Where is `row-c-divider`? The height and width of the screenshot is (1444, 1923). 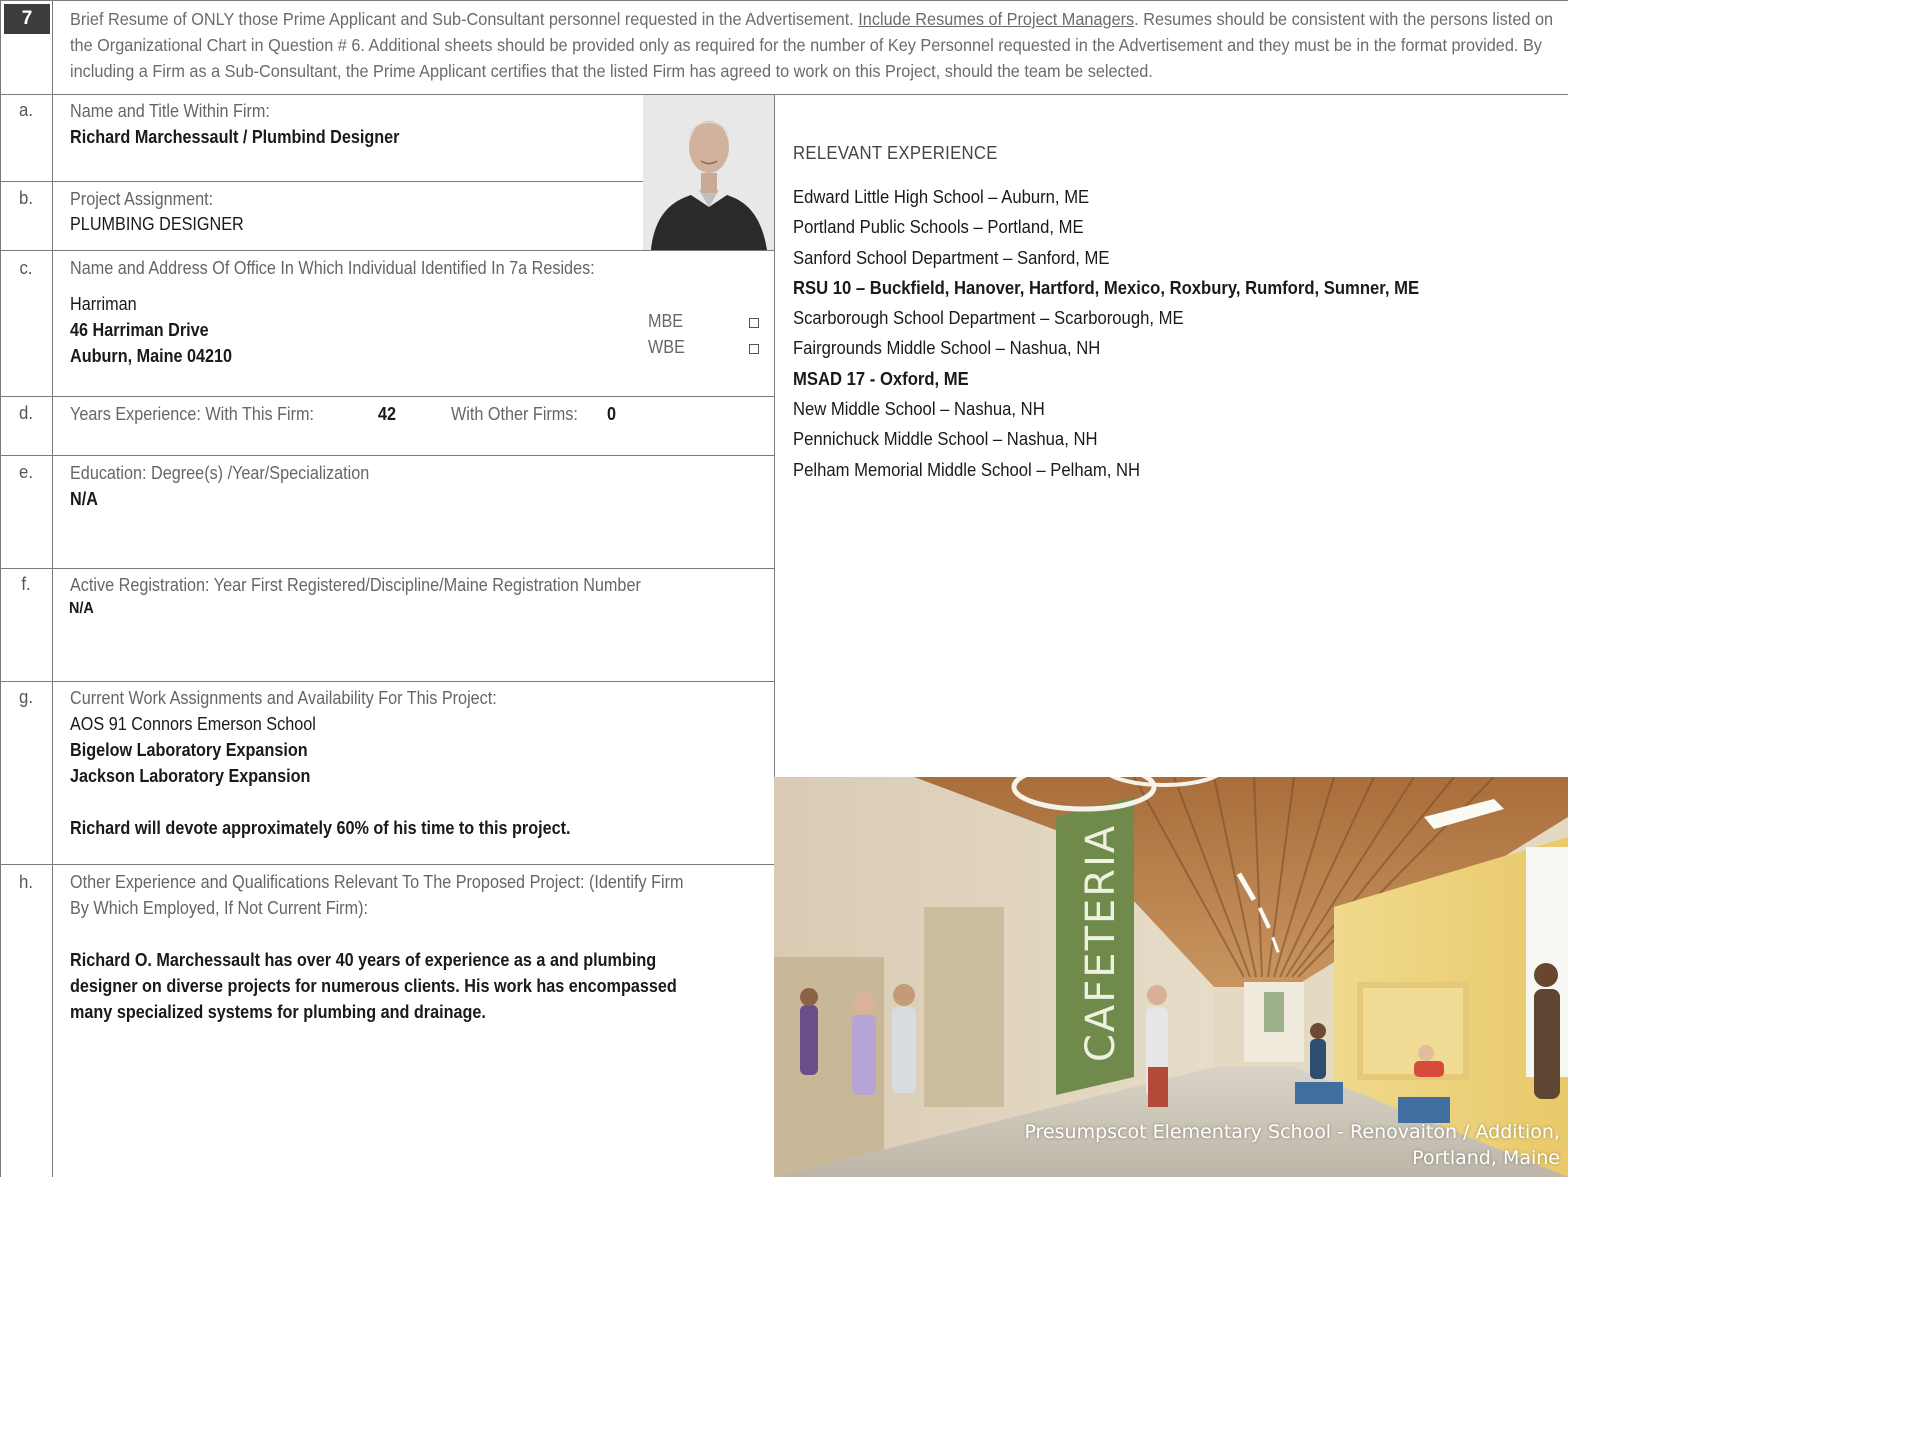 row-c-divider is located at coordinates (387, 396).